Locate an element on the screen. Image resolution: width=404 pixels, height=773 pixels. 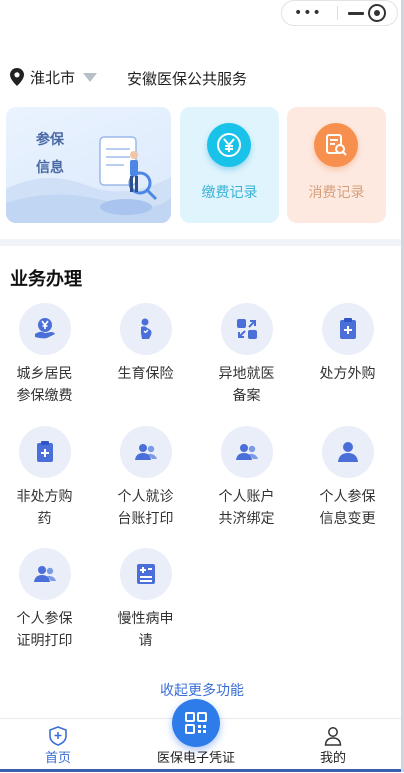
city-selector: 淮北市 is located at coordinates (52, 77).